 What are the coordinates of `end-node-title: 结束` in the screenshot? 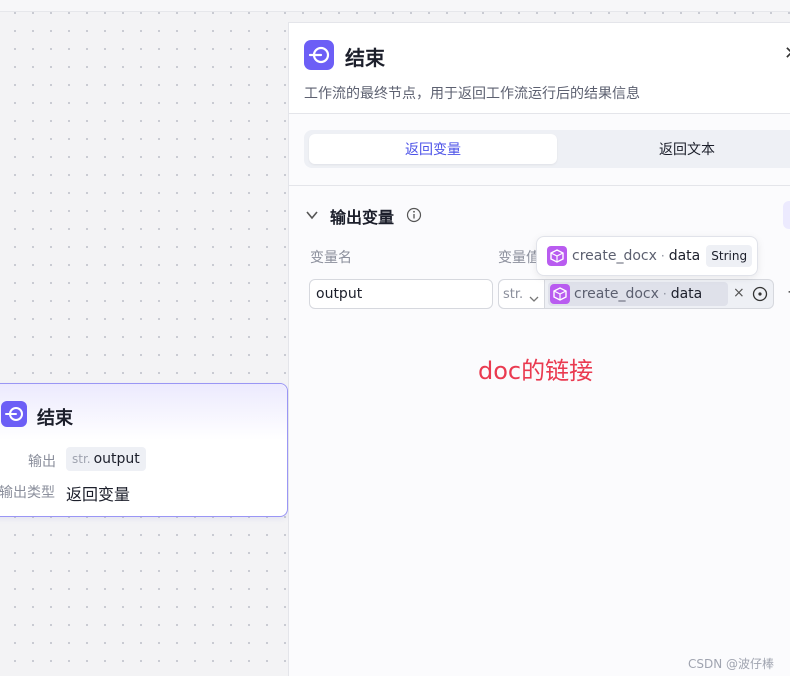 It's located at (55, 418).